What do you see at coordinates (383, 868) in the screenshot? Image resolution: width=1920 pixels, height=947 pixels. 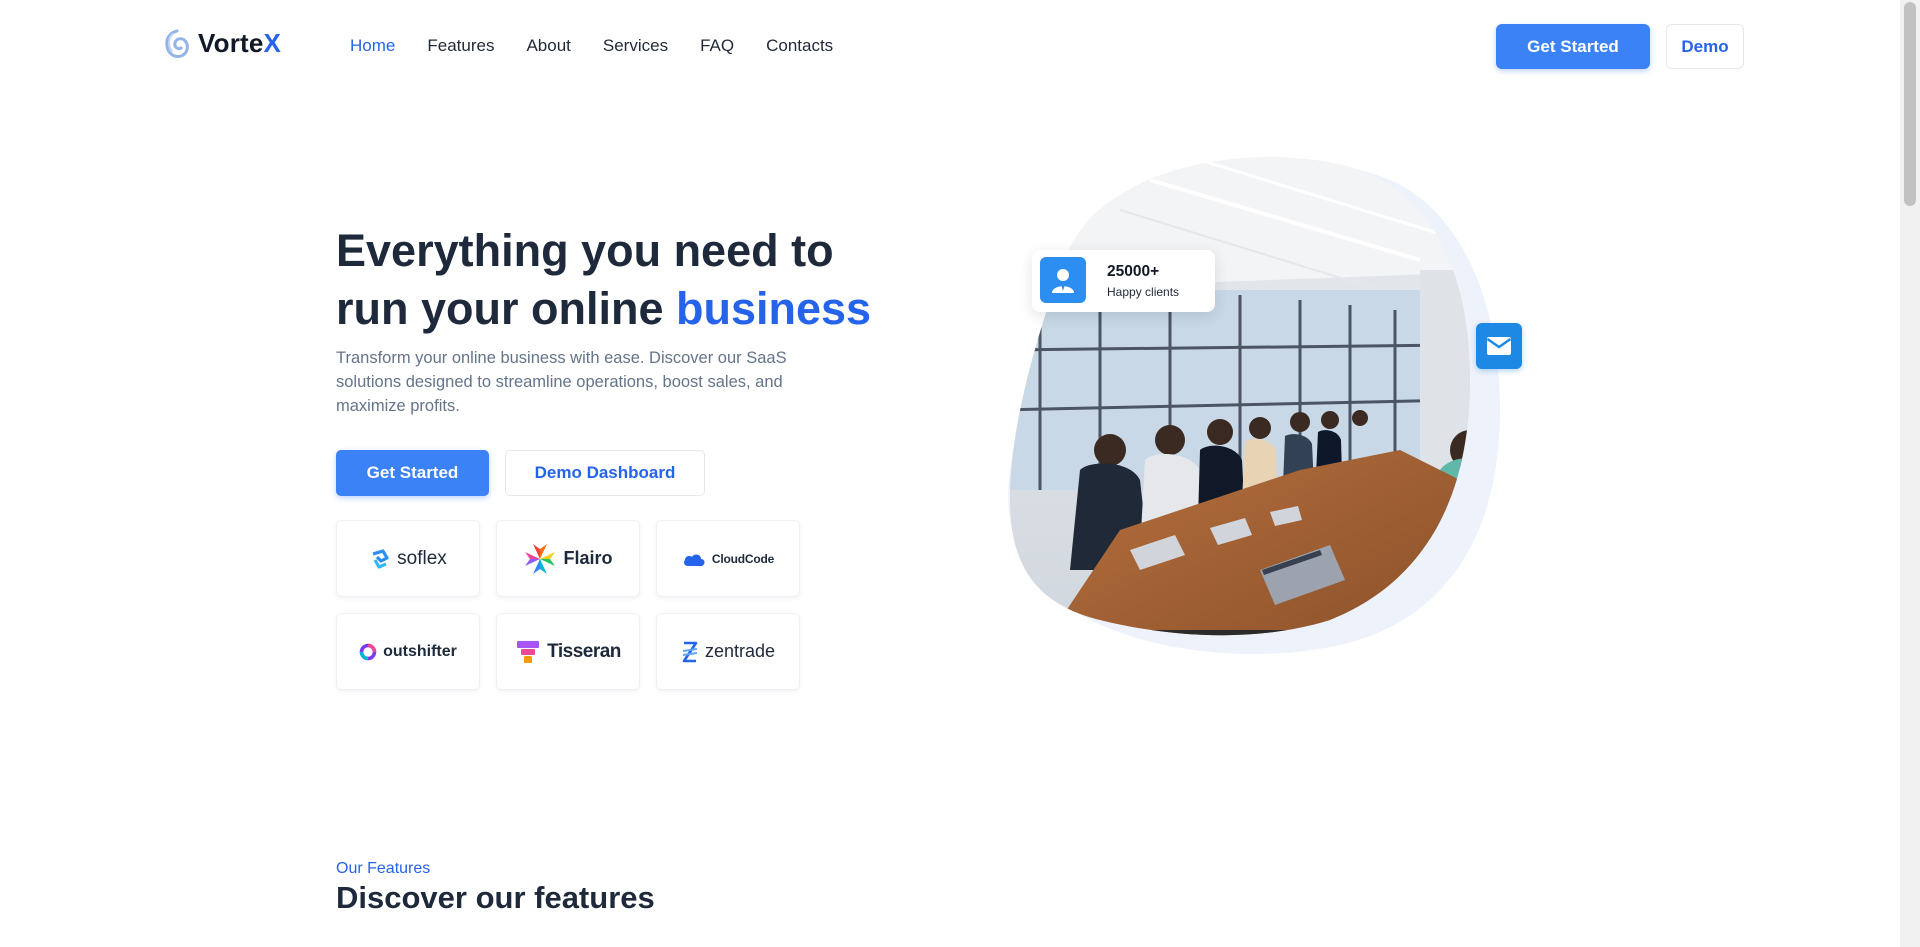 I see `features-eyebrow: Our Features` at bounding box center [383, 868].